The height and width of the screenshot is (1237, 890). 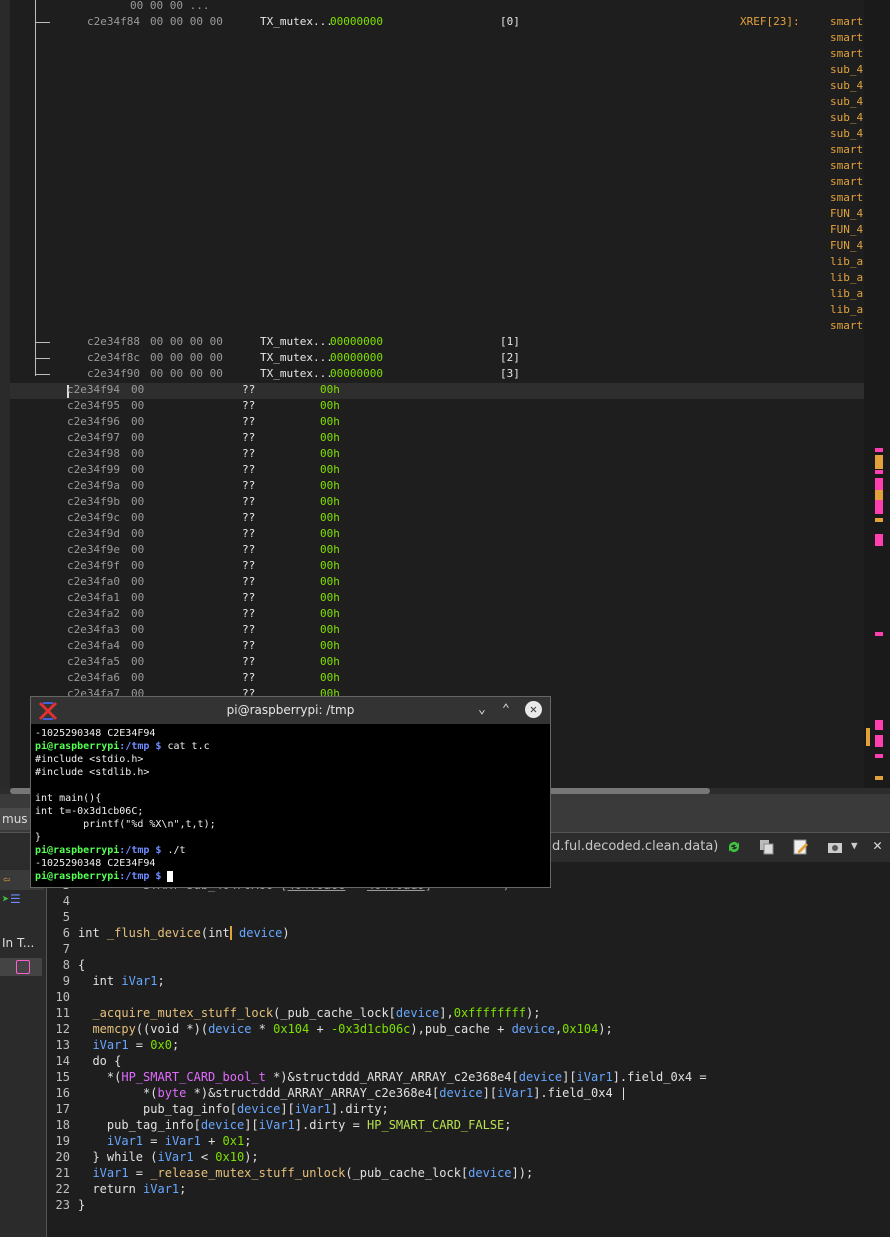 I want to click on byte-address: c2e34f9c, so click(x=93, y=517).